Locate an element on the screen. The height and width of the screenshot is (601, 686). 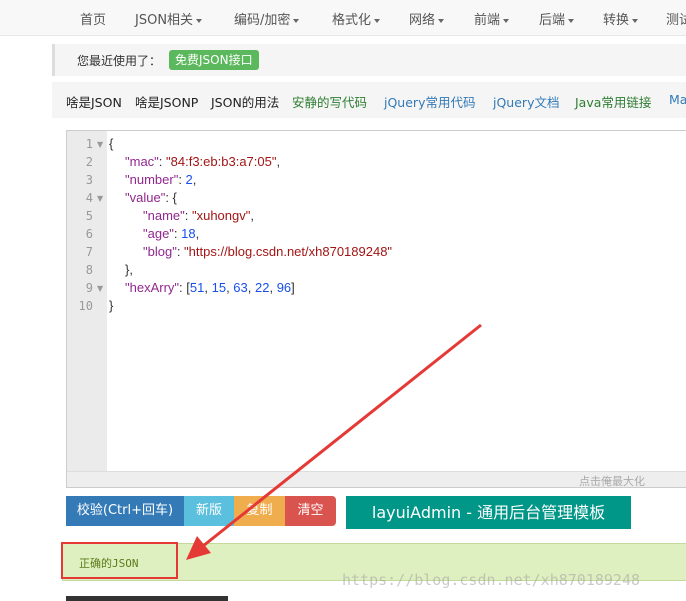
top-navbar: 首页 JSON相关 编码/加密 格式化 网络 前端 后端 转换 测试 is located at coordinates (343, 18).